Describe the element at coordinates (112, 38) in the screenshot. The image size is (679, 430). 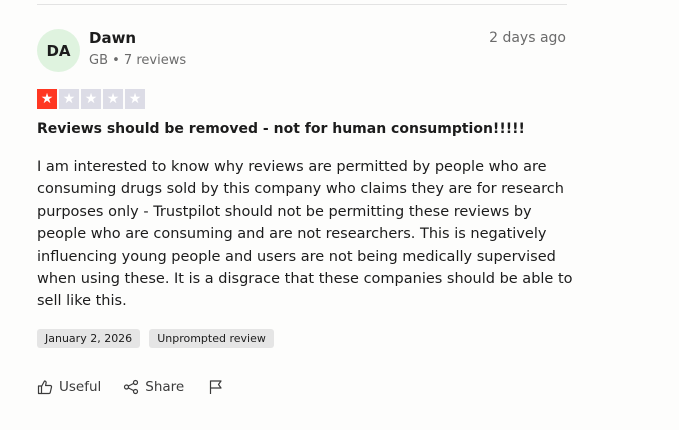
I see `reviewer-name: Dawn` at that location.